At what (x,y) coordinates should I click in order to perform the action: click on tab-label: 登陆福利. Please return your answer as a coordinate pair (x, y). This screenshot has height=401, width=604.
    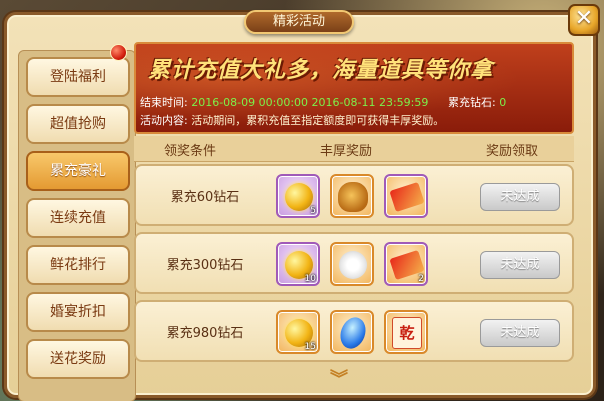
    Looking at the image, I should click on (78, 77).